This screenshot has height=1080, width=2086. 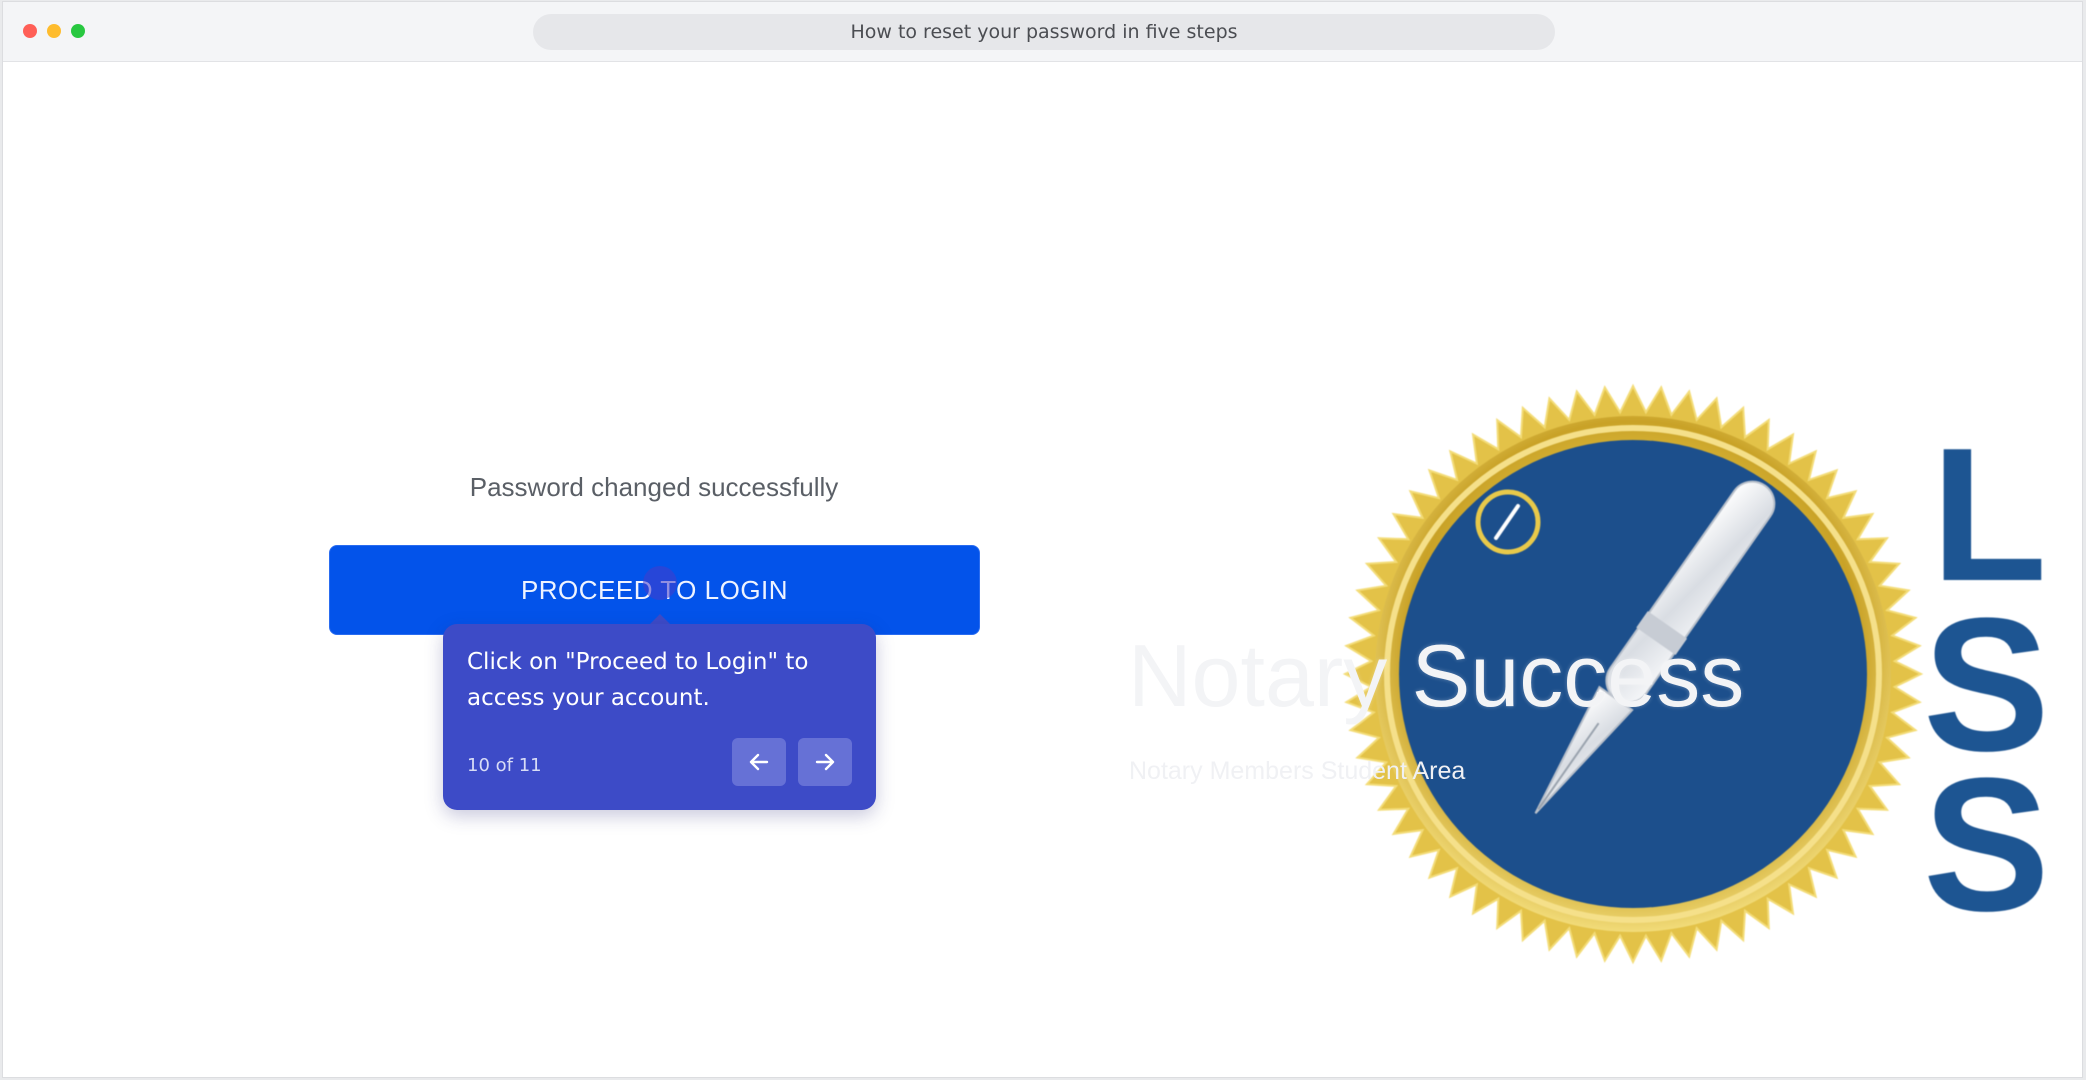 What do you see at coordinates (54, 31) in the screenshot?
I see `minimize-window-button` at bounding box center [54, 31].